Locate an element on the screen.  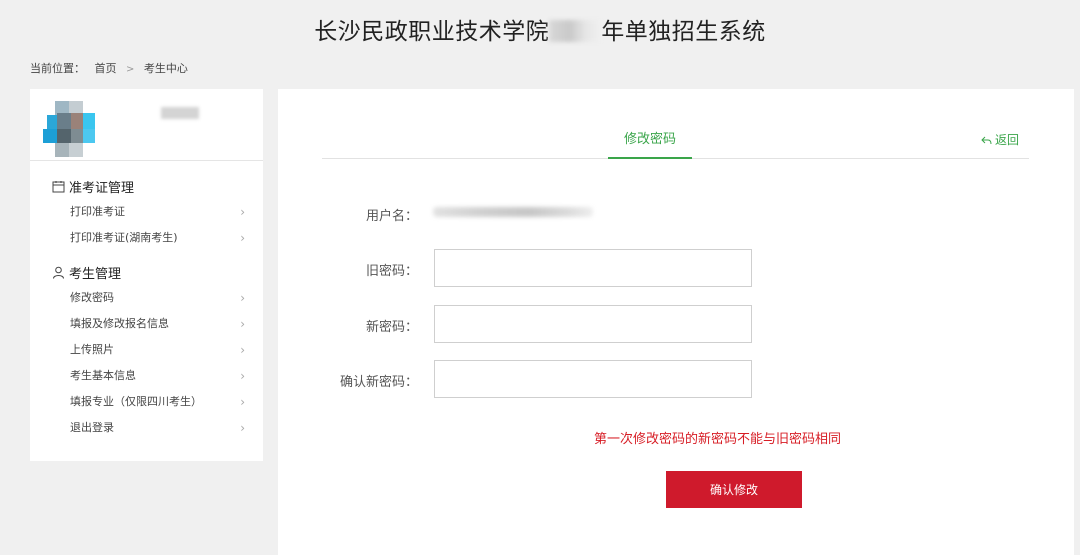
breadcrumb-label: 当前位置： is located at coordinates (57, 68).